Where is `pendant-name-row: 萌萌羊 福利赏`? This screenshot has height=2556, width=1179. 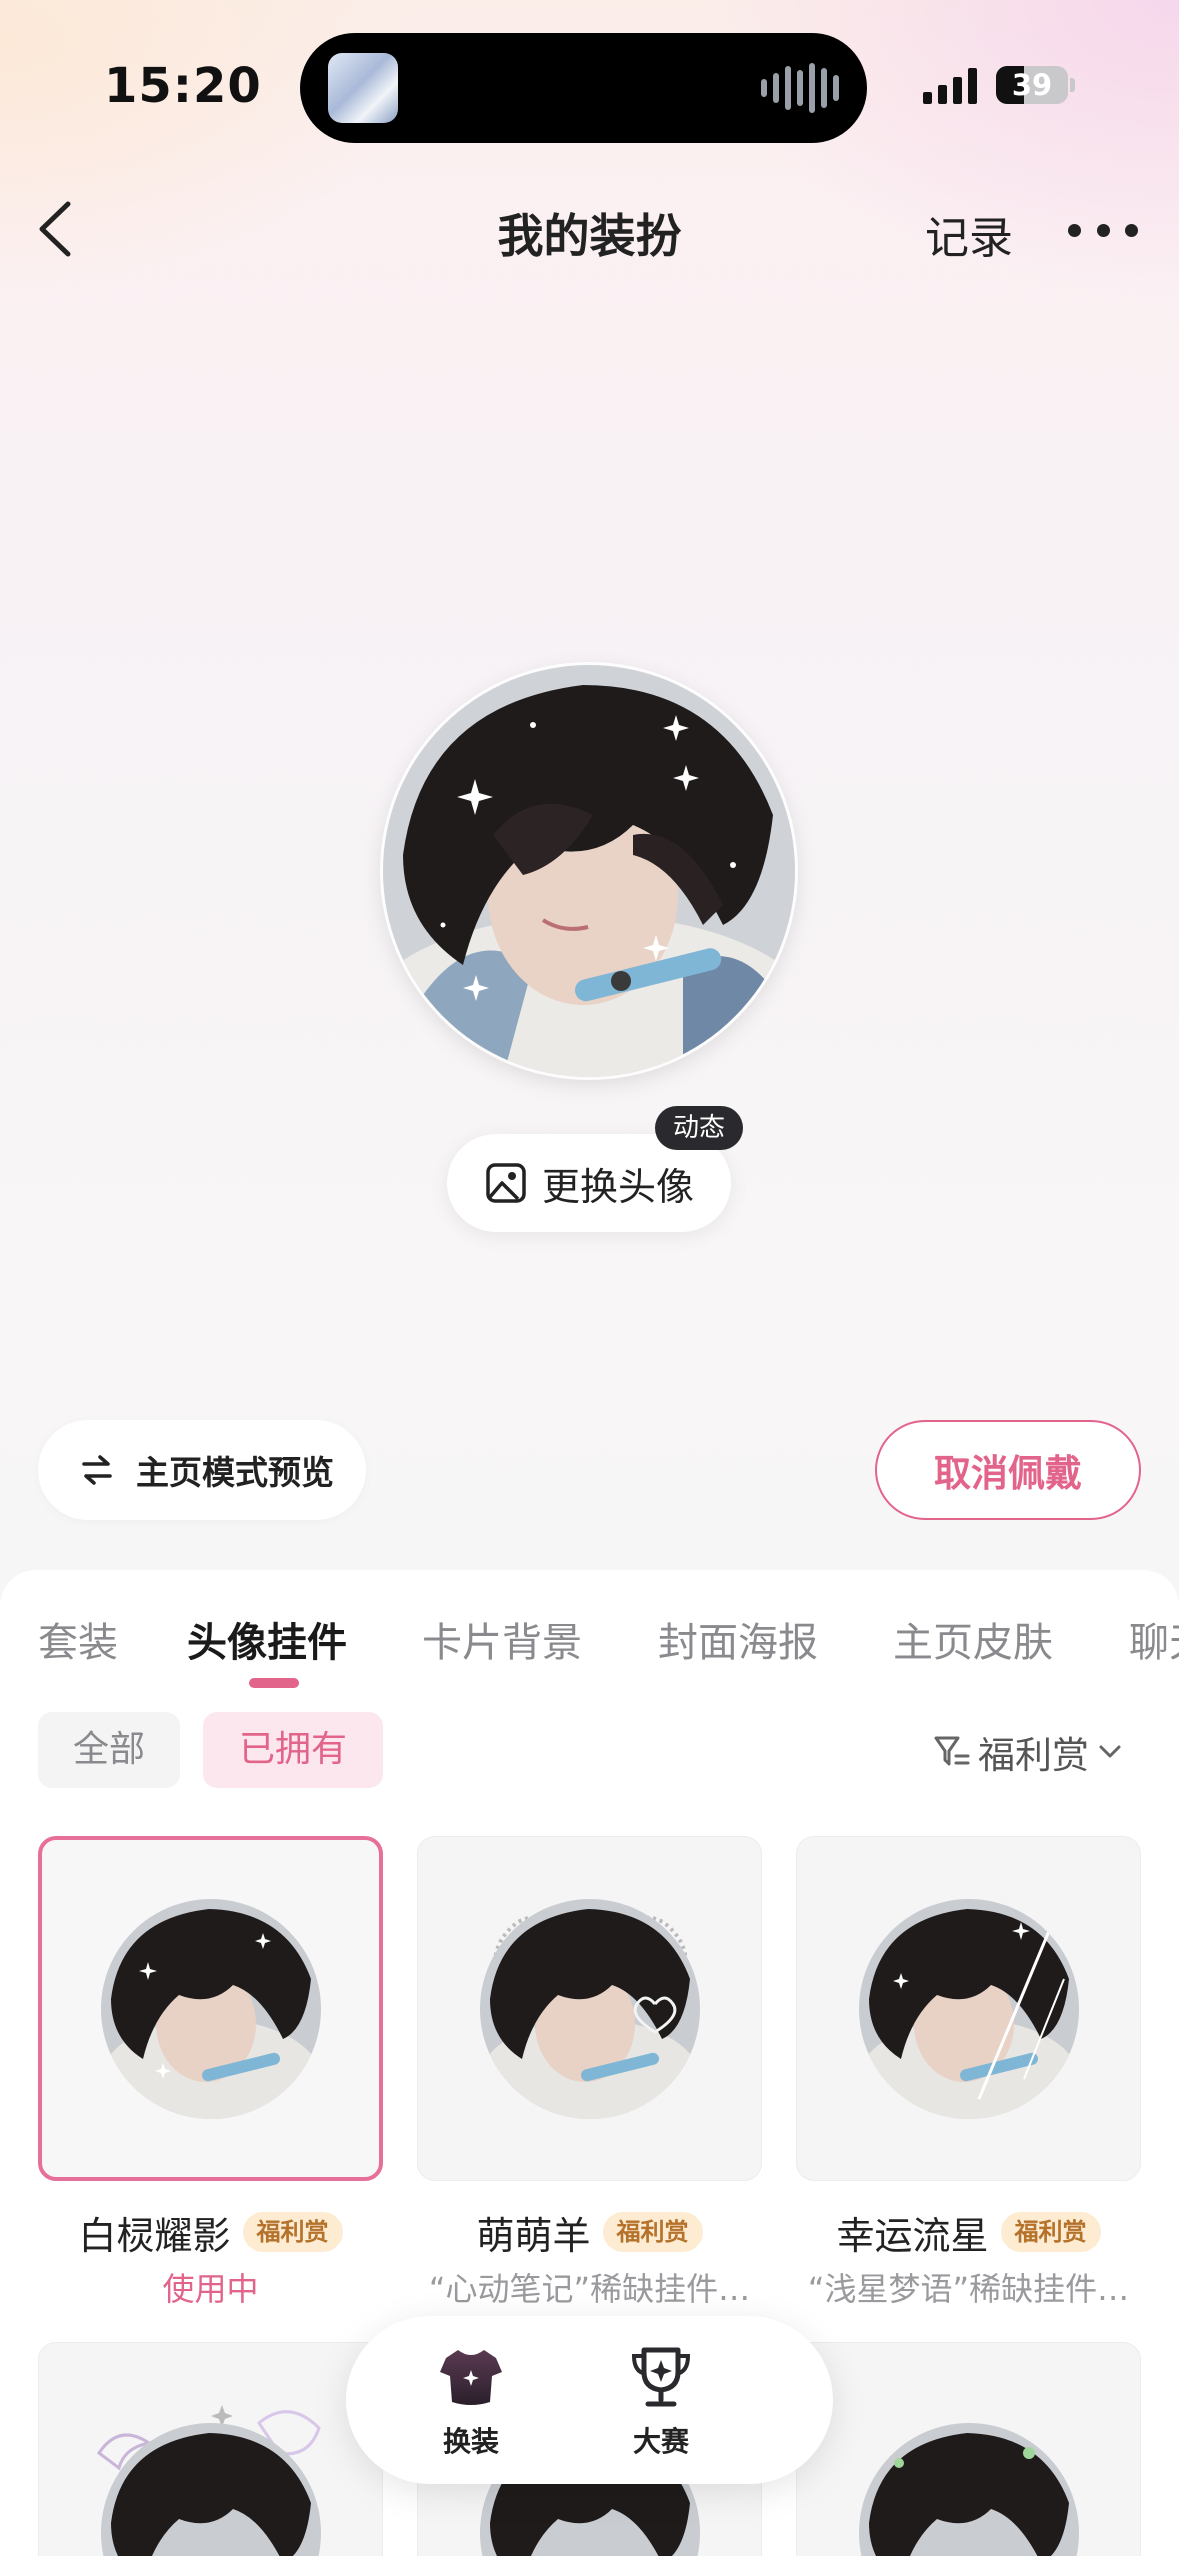 pendant-name-row: 萌萌羊 福利赏 is located at coordinates (589, 2232).